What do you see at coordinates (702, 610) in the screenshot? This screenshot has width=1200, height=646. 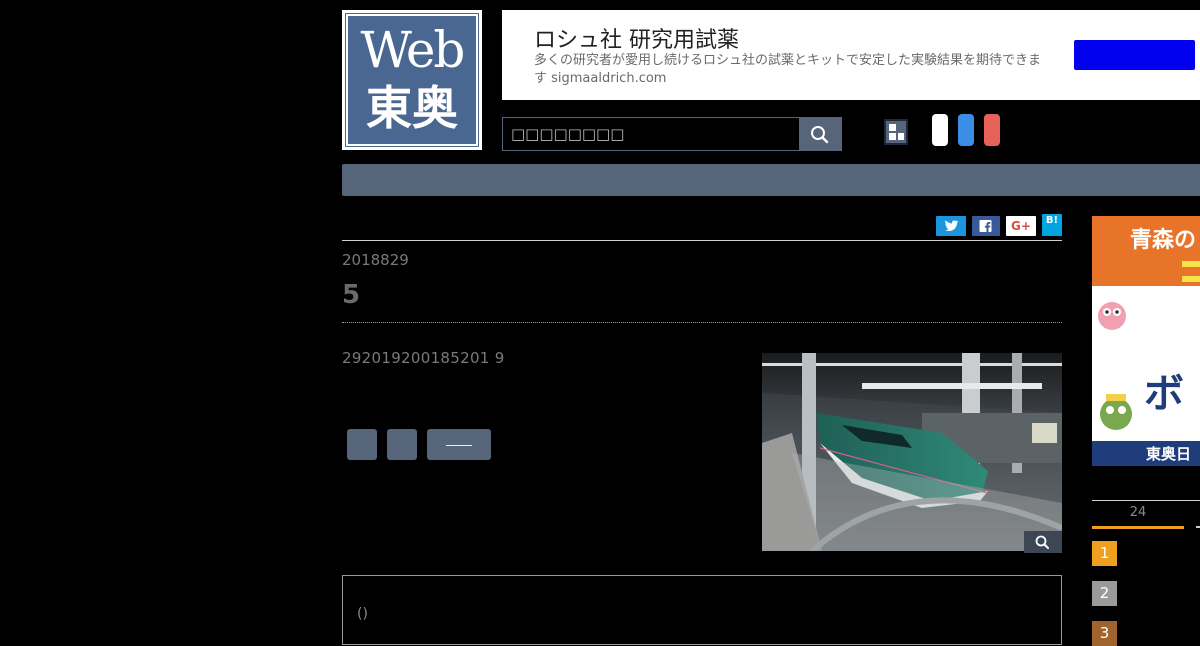 I see `article-related-box: ()` at bounding box center [702, 610].